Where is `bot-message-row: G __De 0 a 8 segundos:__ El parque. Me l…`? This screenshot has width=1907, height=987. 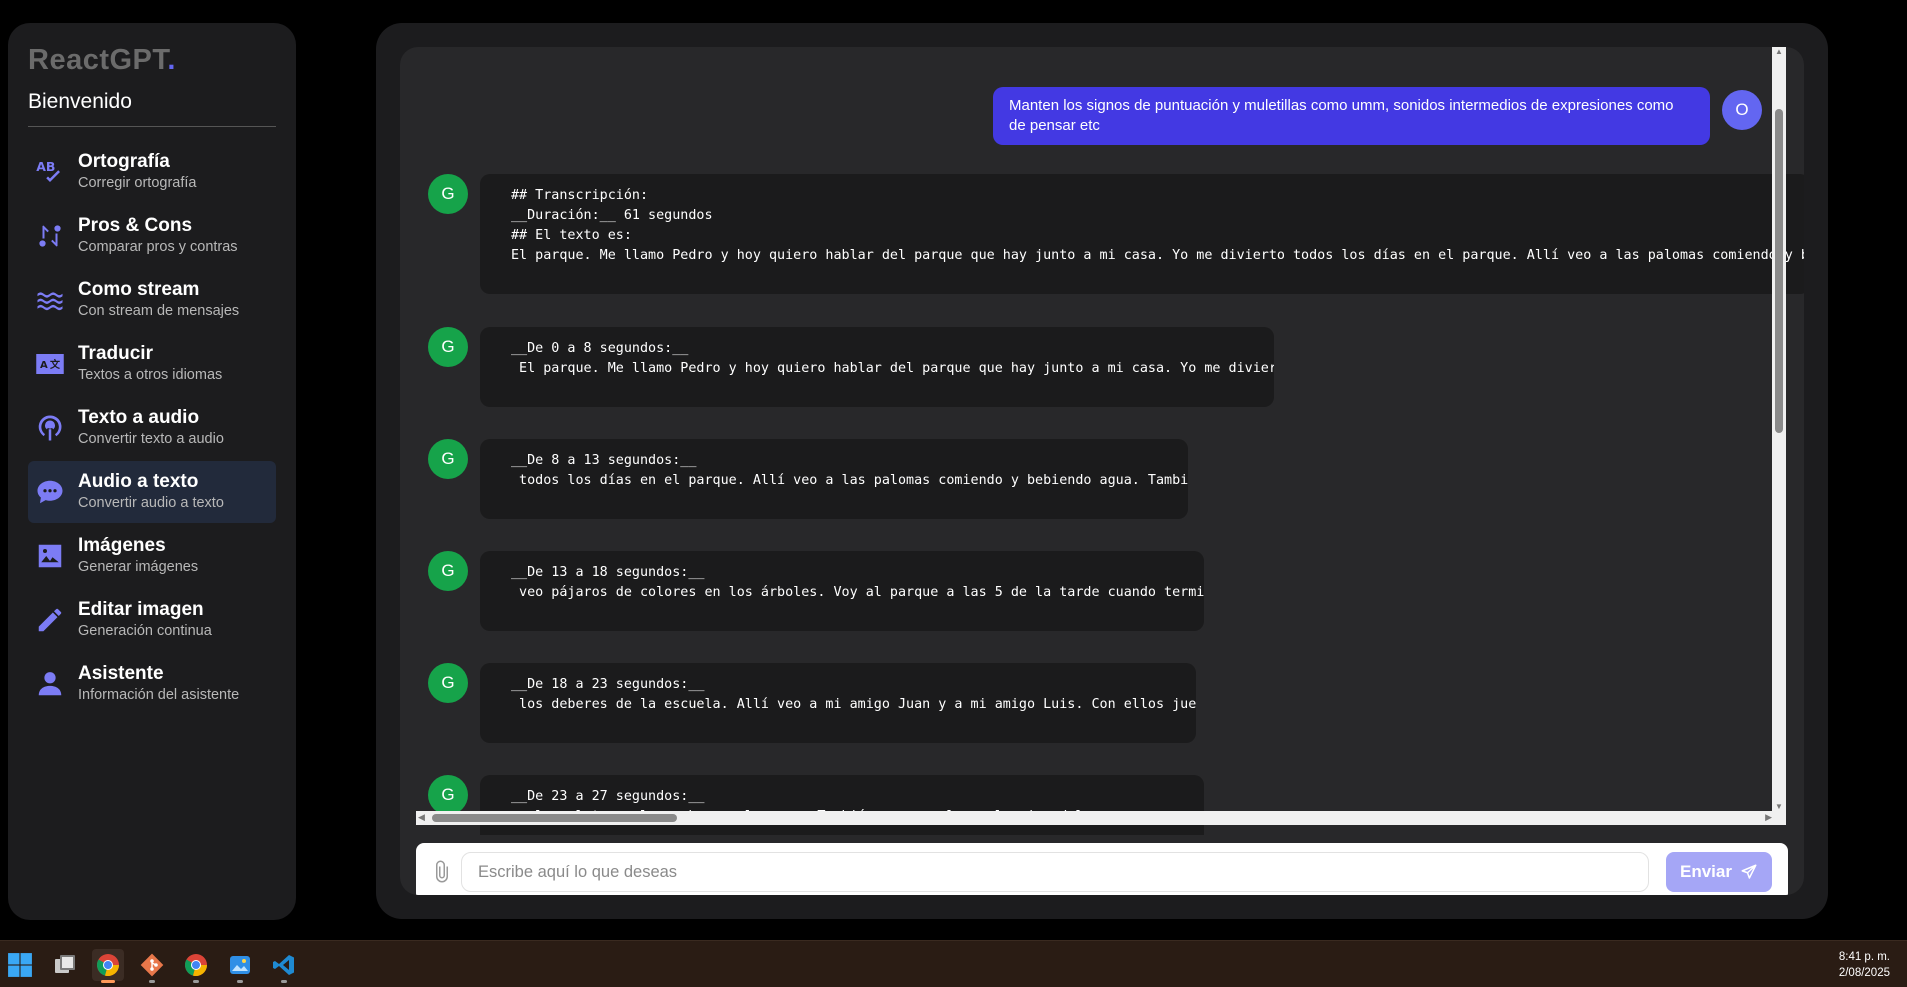 bot-message-row: G __De 0 a 8 segundos:__ El parque. Me l… is located at coordinates (851, 367).